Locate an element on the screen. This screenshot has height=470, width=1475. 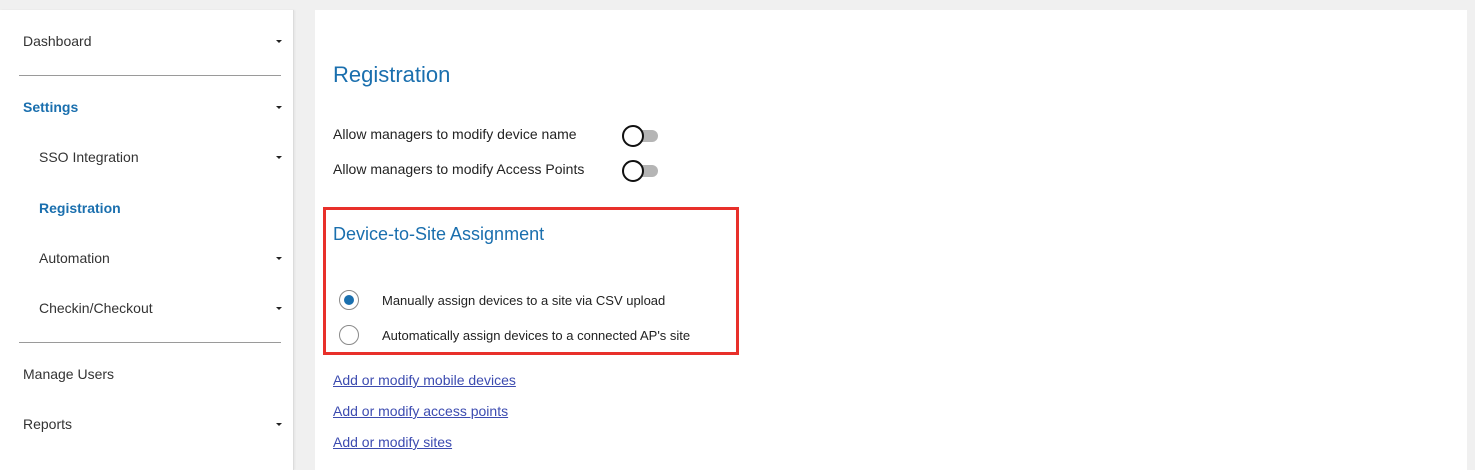
sidebar-item-automation: Automation is located at coordinates (146, 258).